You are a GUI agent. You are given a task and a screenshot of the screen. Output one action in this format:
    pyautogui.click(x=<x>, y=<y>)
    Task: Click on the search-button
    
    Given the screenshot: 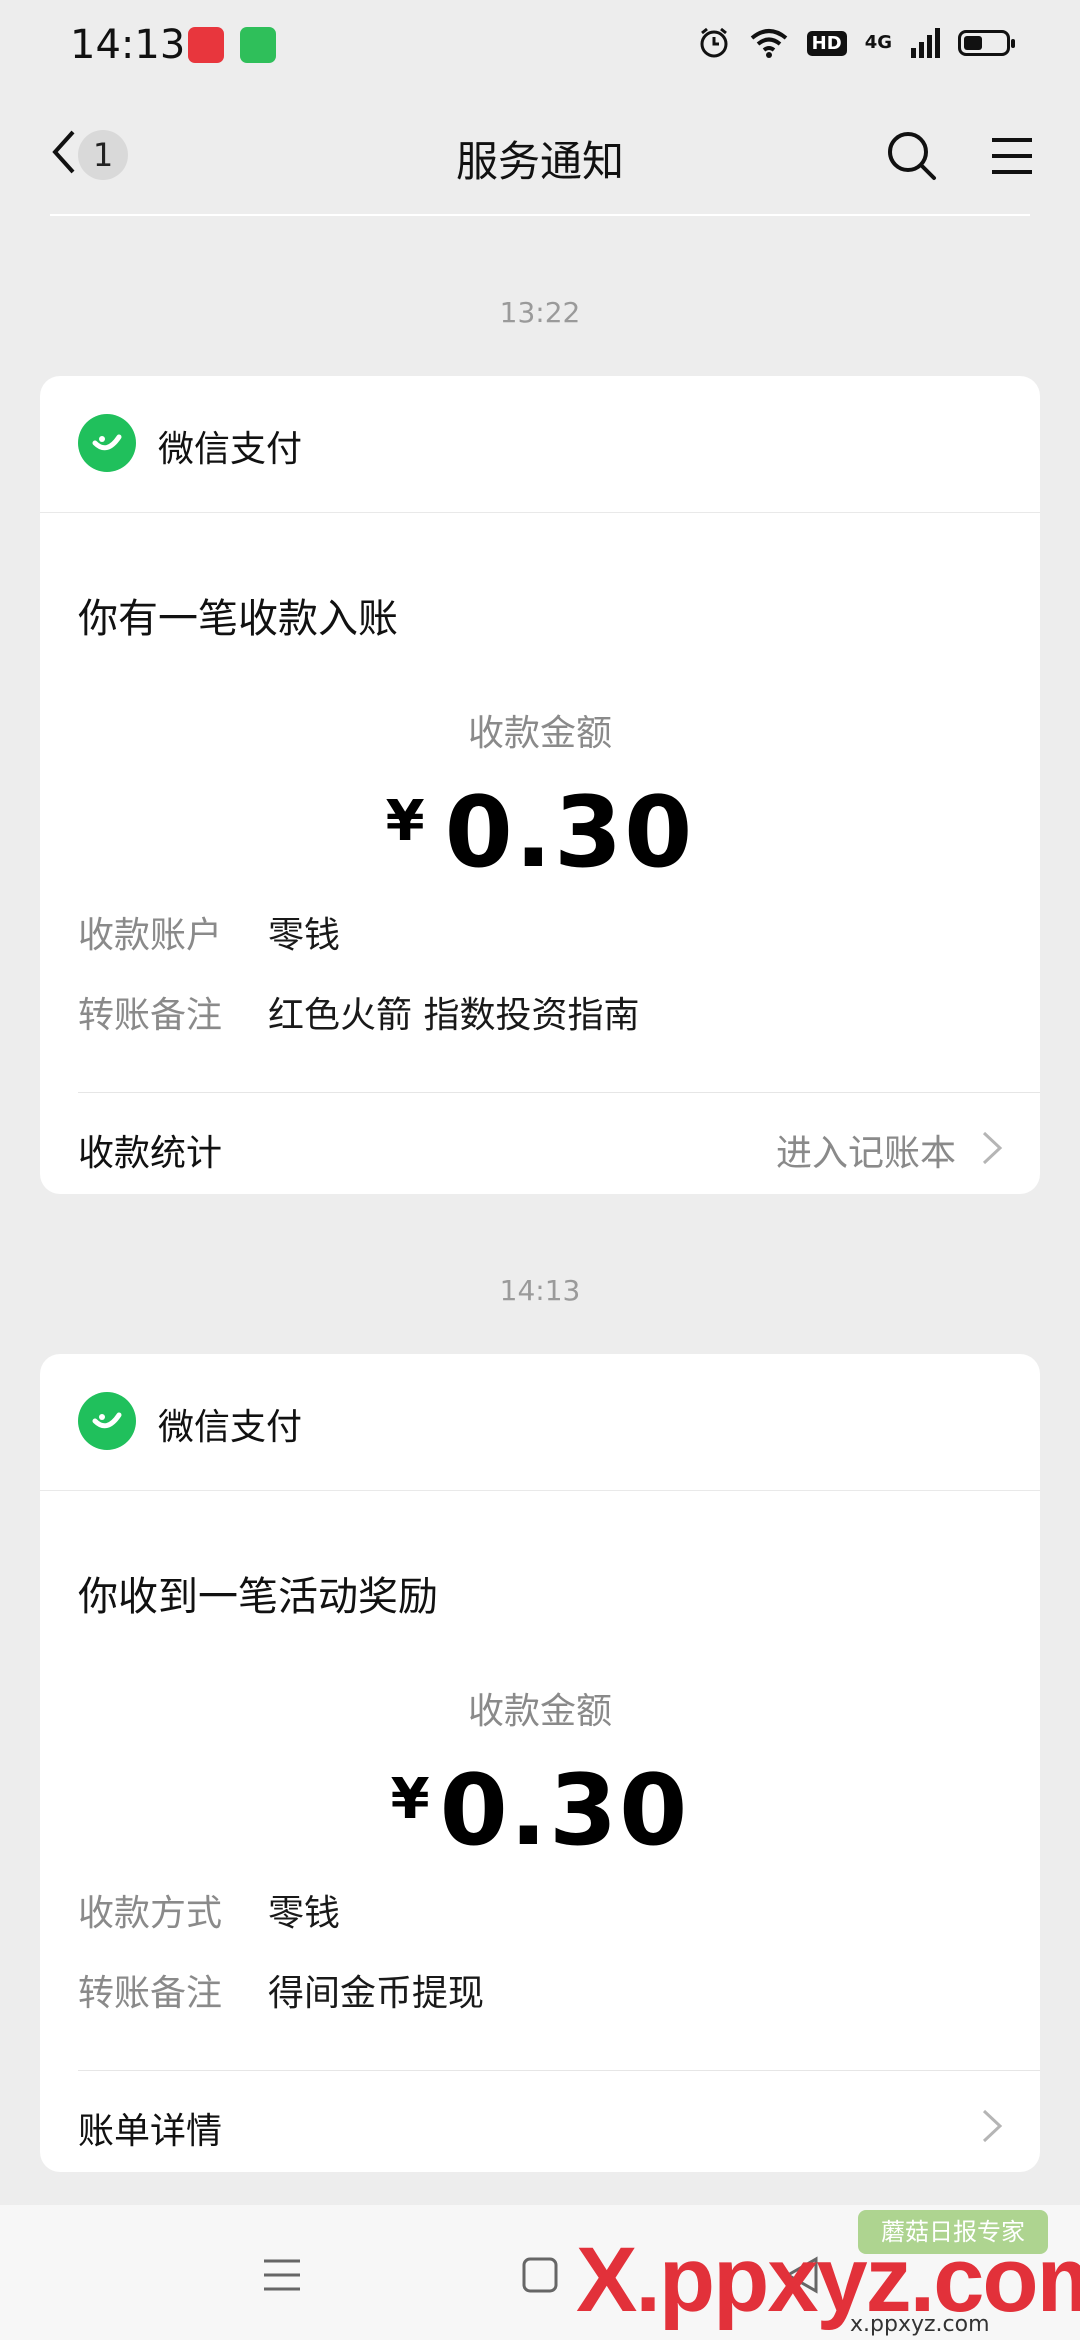 What is the action you would take?
    pyautogui.click(x=912, y=156)
    